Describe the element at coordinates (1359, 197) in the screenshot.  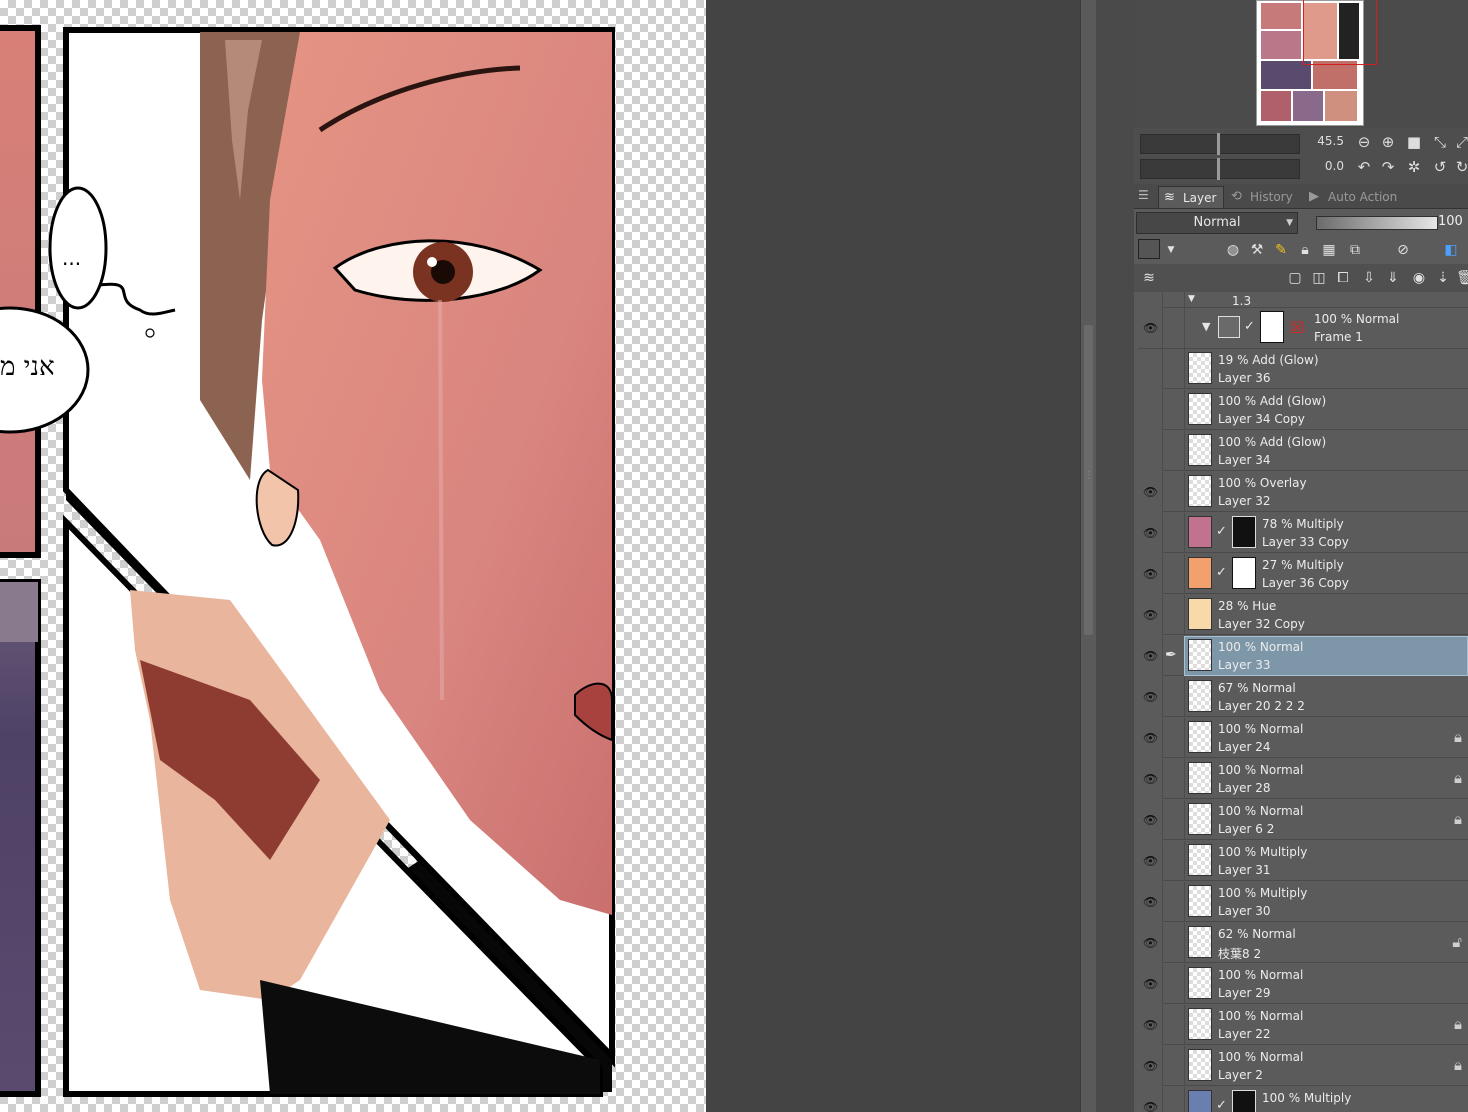
I see `tab-auto-action: ▶ Auto Action` at that location.